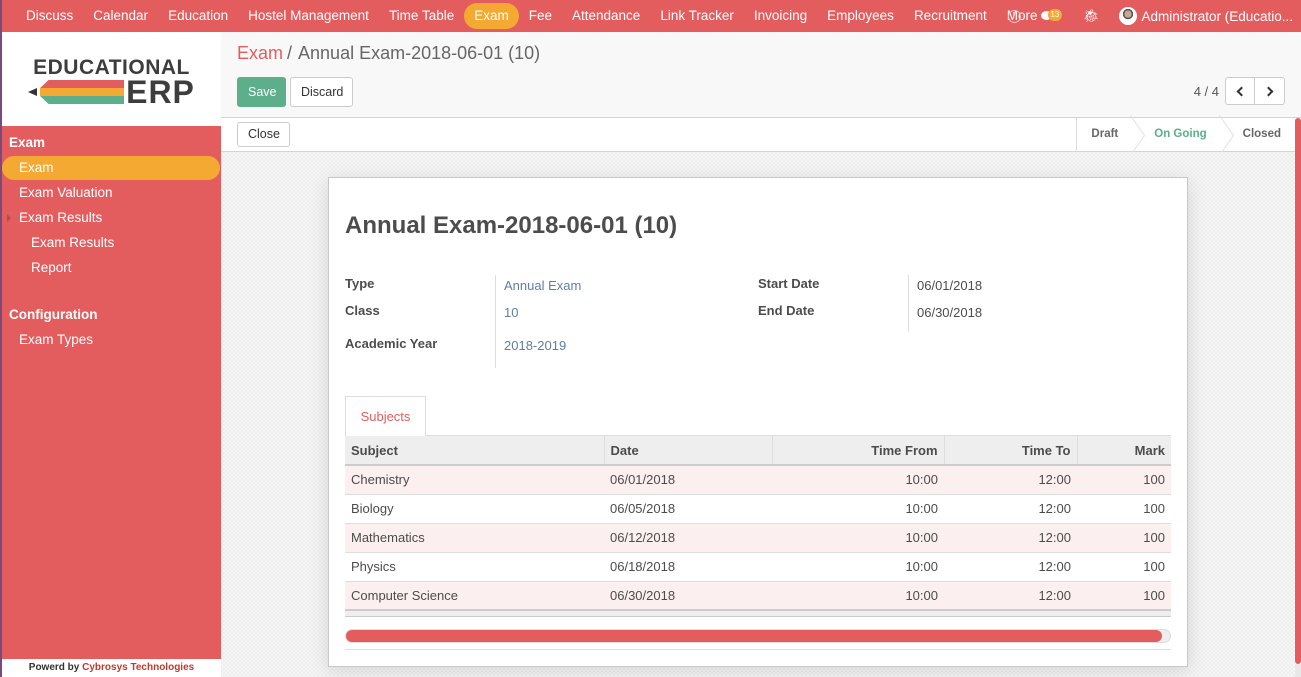  Describe the element at coordinates (360, 283) in the screenshot. I see `field-label: Type` at that location.